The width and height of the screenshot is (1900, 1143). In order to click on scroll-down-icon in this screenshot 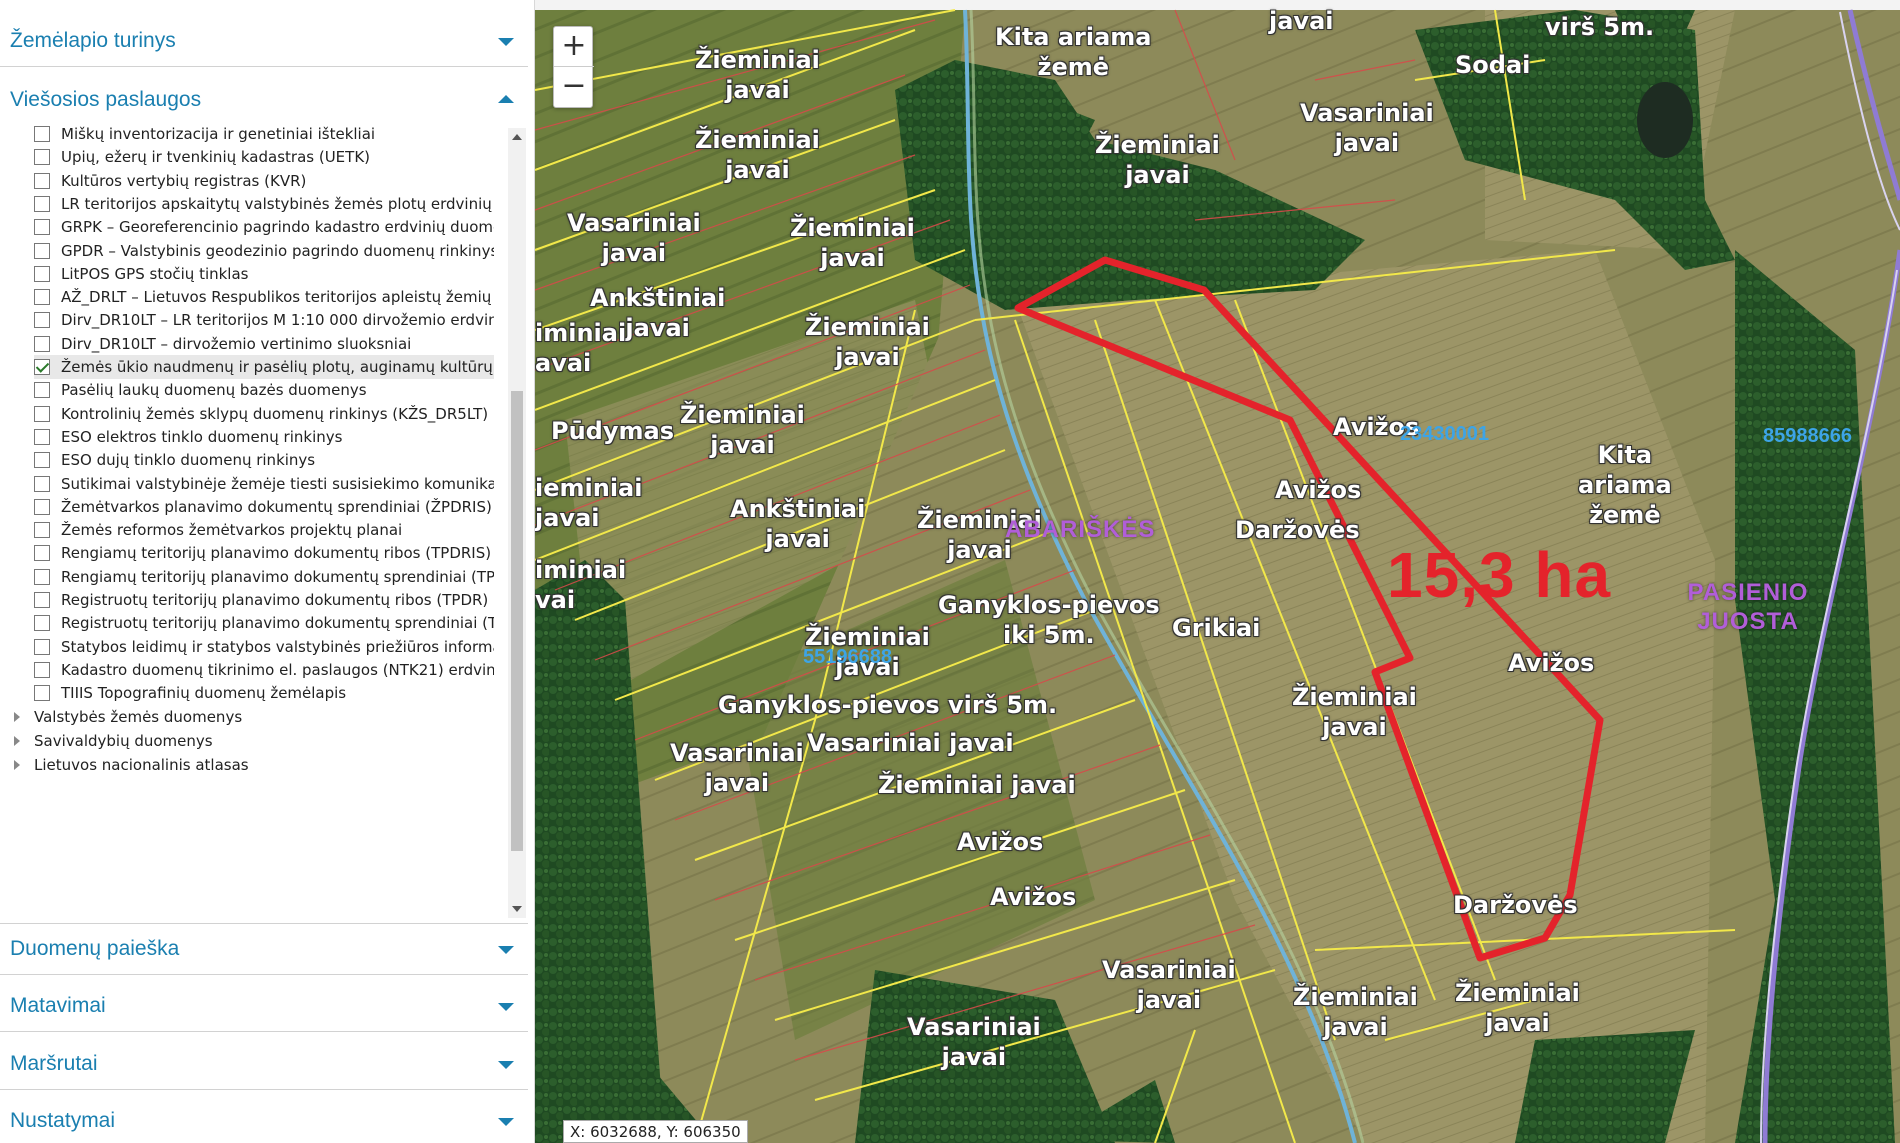, I will do `click(517, 909)`.